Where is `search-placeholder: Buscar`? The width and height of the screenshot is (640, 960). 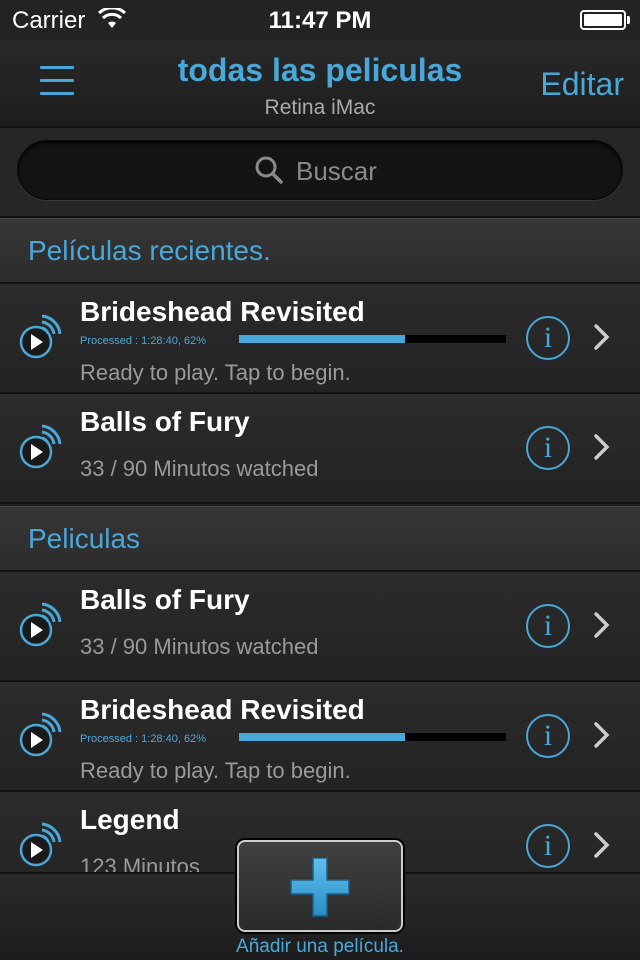 search-placeholder: Buscar is located at coordinates (336, 171).